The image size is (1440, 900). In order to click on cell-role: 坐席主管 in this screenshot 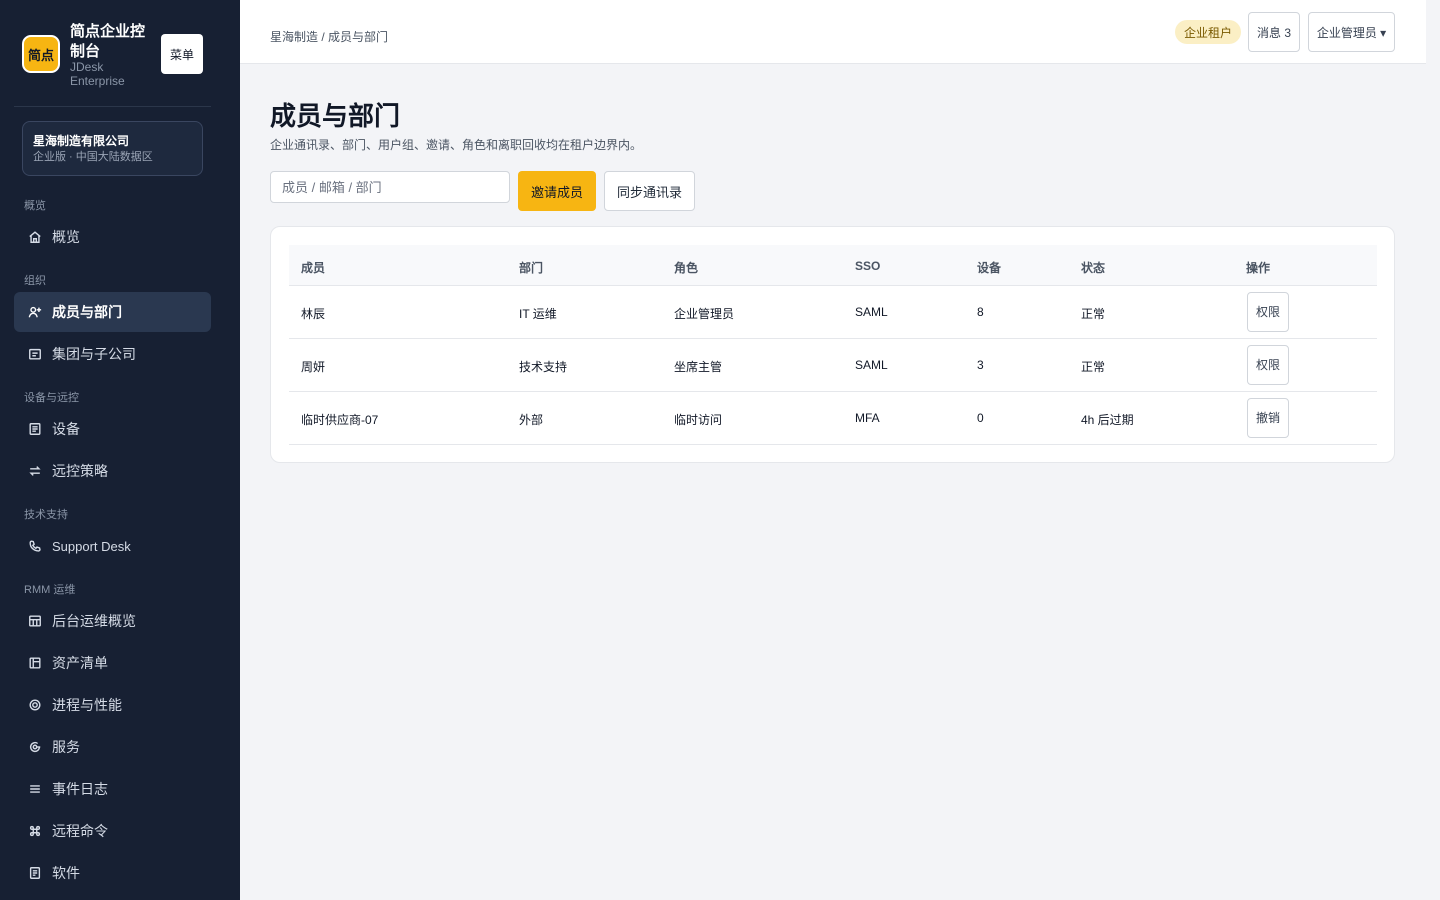, I will do `click(698, 367)`.